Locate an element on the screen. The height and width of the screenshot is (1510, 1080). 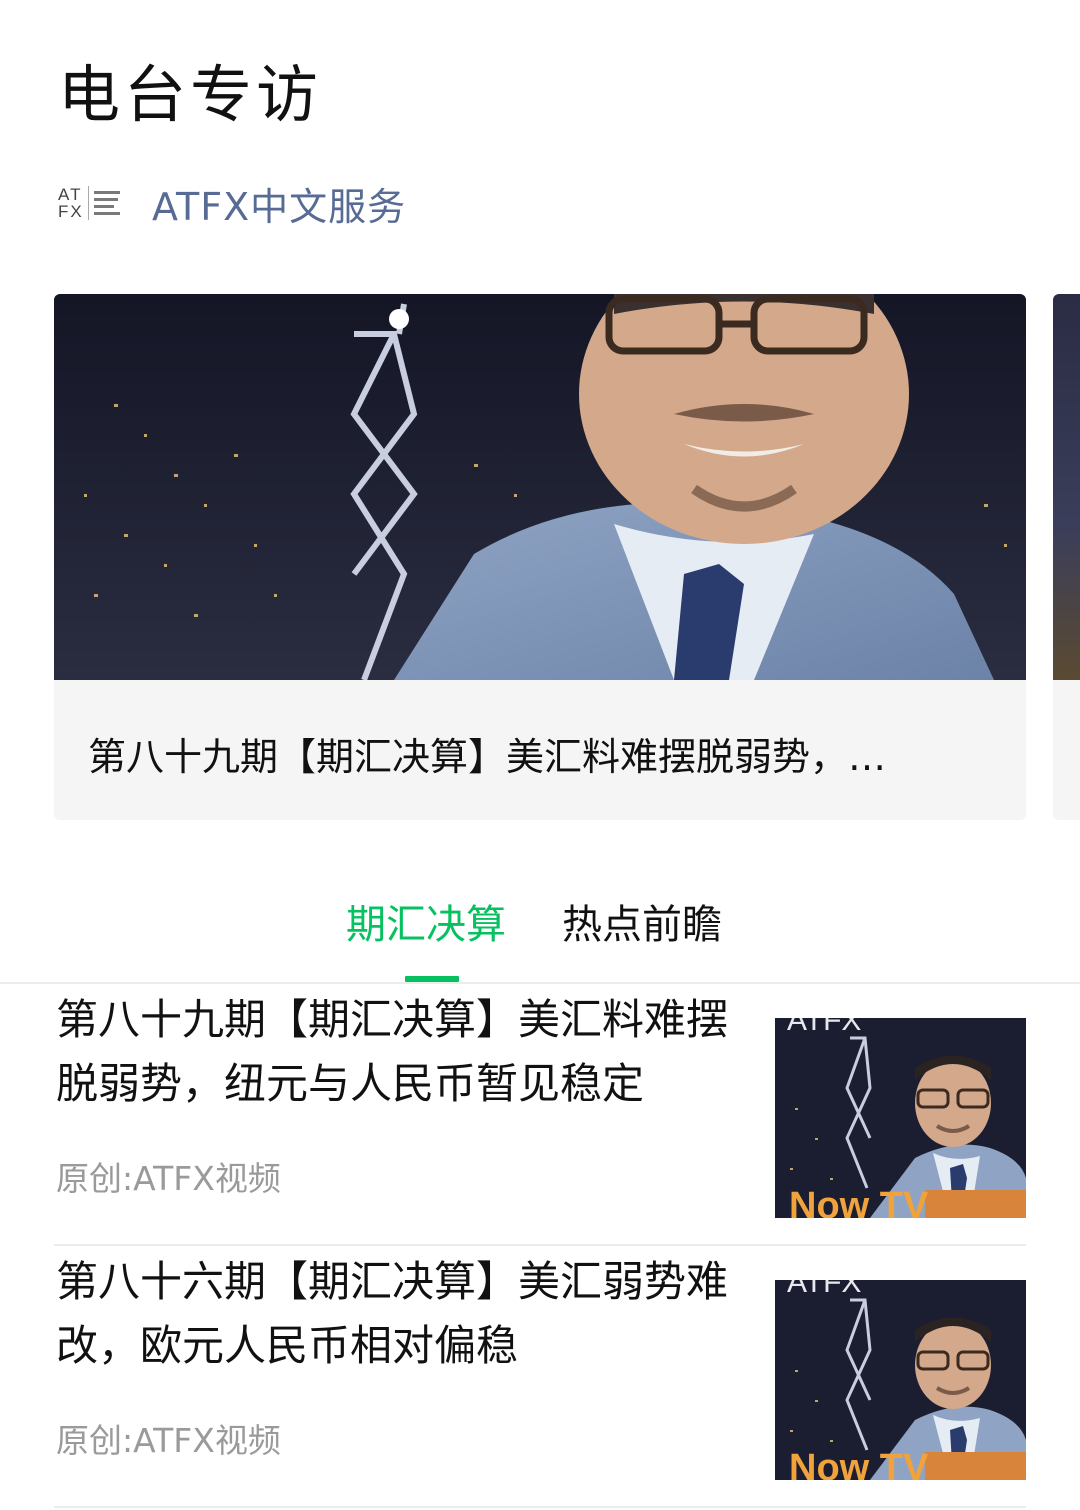
logo-text-top: AT is located at coordinates (70, 194).